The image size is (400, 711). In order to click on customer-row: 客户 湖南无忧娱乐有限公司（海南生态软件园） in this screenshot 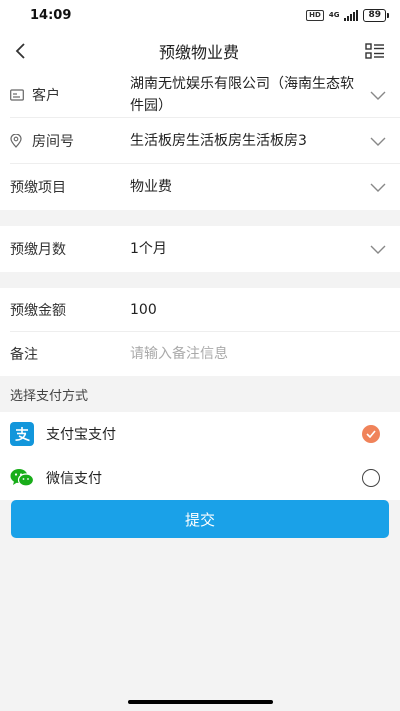, I will do `click(200, 95)`.